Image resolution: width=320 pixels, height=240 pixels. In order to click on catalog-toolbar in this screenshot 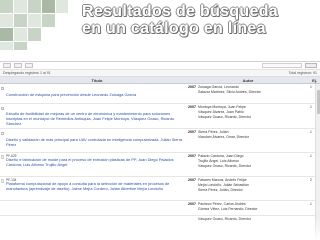, I will do `click(160, 66)`.